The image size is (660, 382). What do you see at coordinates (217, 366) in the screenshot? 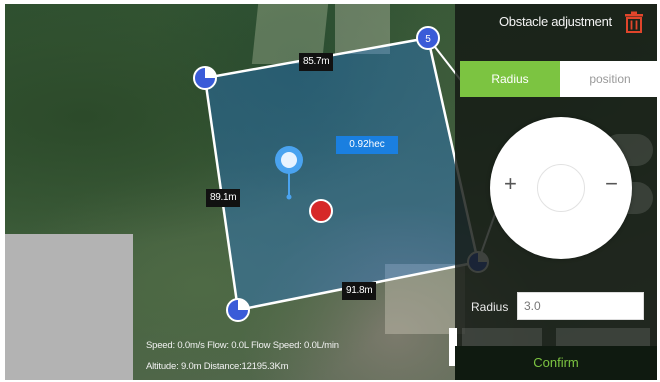
I see `status-line-2: Altitude: 9.0m Distance:12195.3Km` at bounding box center [217, 366].